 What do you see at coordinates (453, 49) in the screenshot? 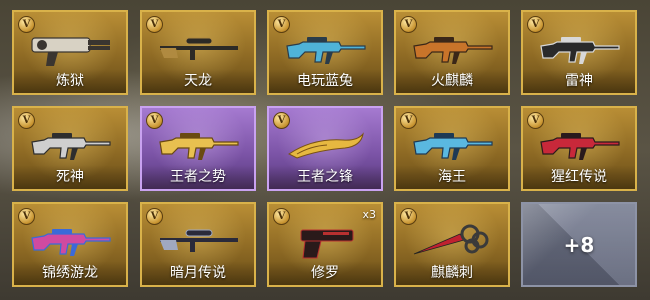
I see `ak-rifle-icon` at bounding box center [453, 49].